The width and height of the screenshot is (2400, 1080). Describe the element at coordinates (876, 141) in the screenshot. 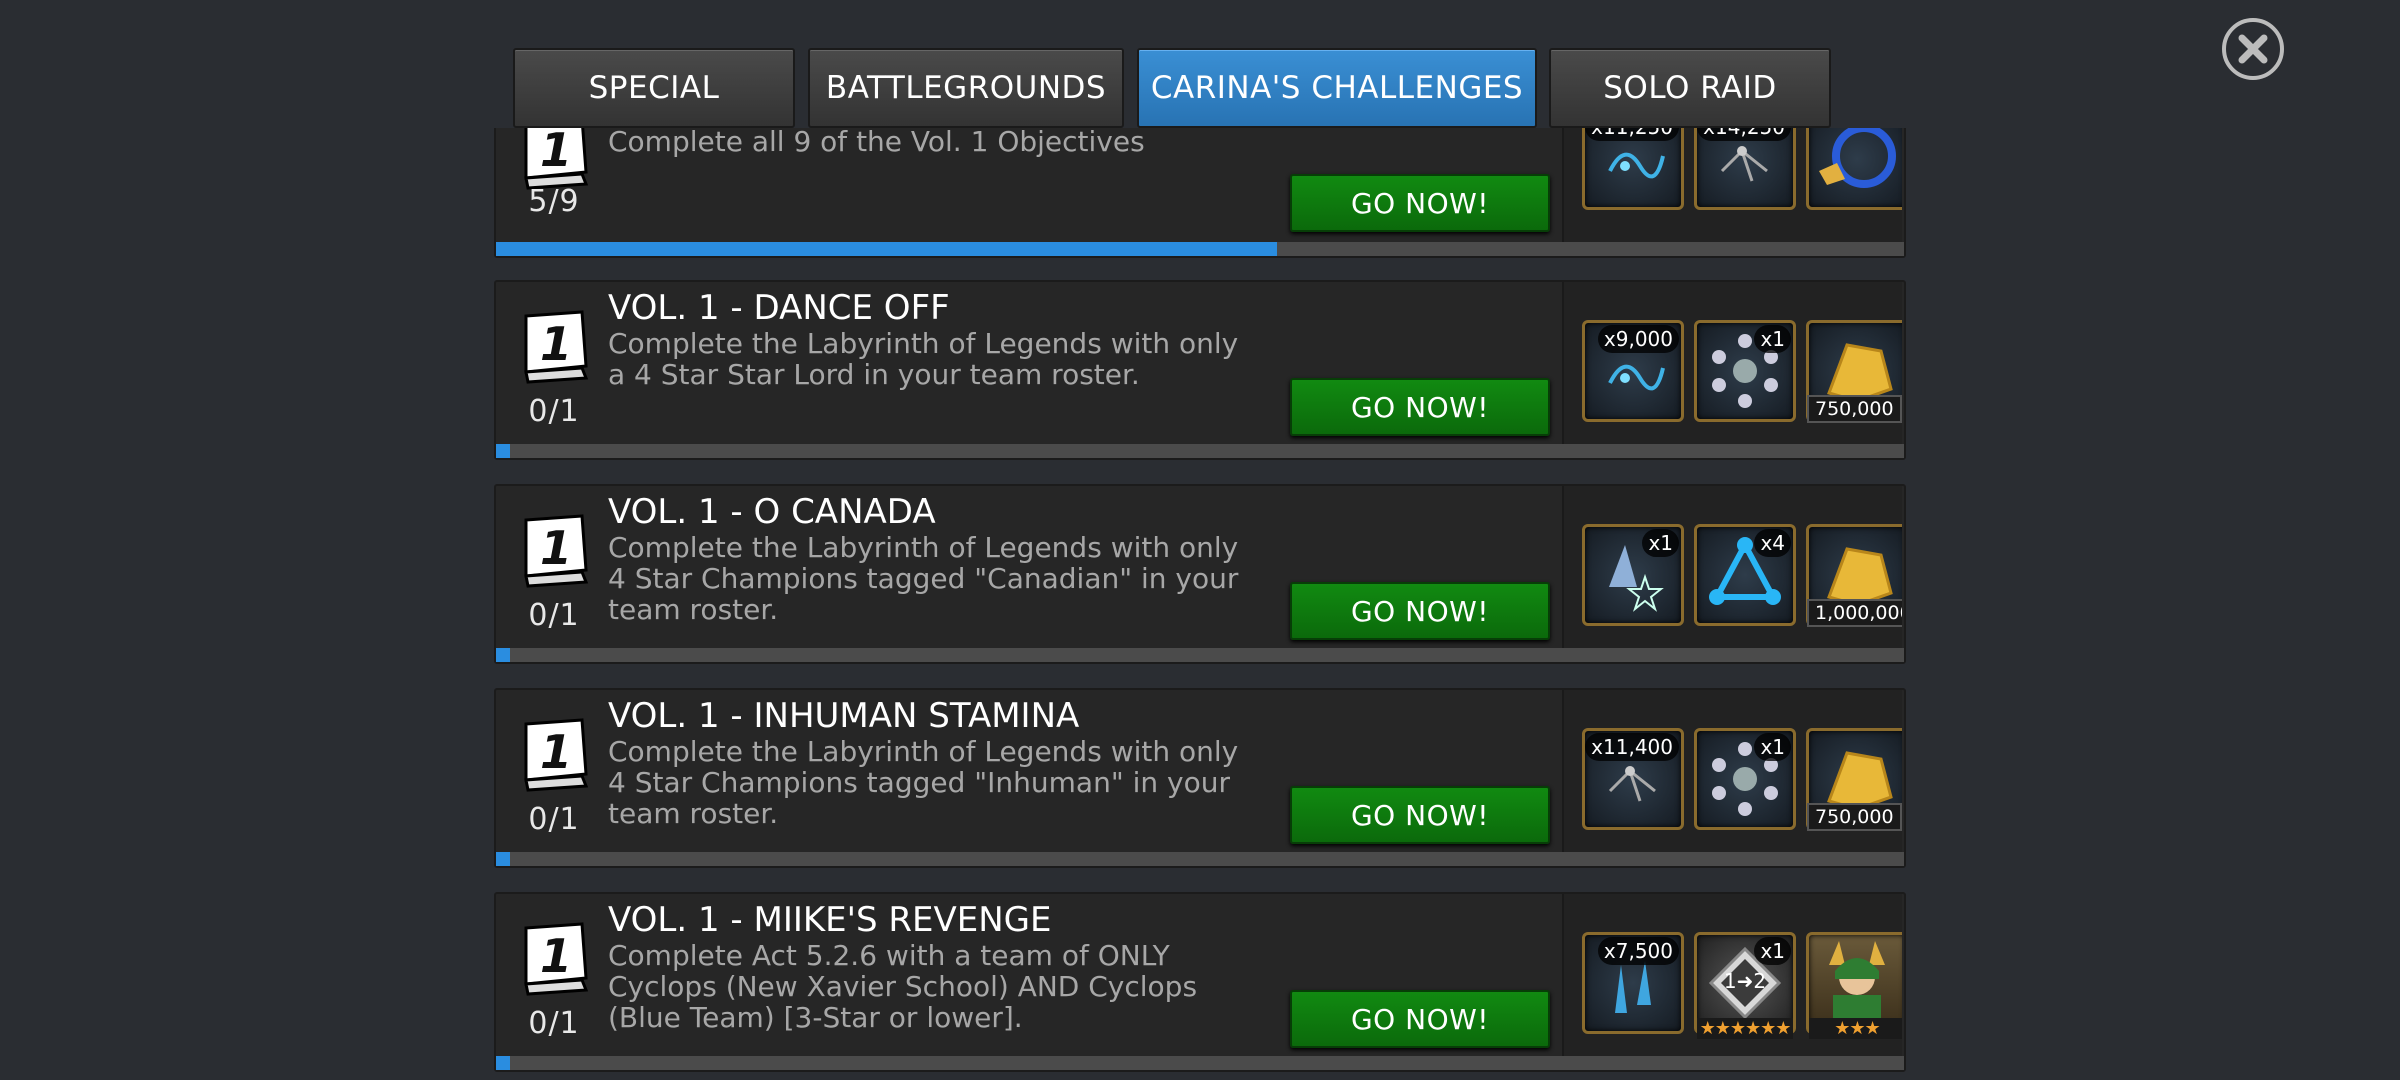

I see `objective-description: Complete all 9 of the Vol. 1 Objectives` at that location.